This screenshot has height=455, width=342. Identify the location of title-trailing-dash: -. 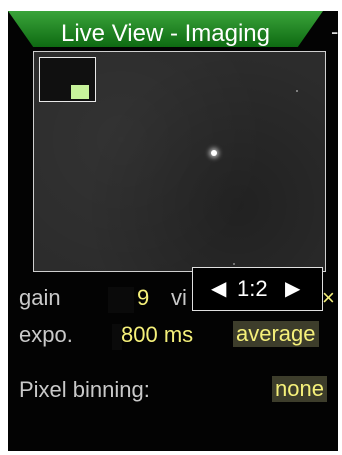
(334, 31).